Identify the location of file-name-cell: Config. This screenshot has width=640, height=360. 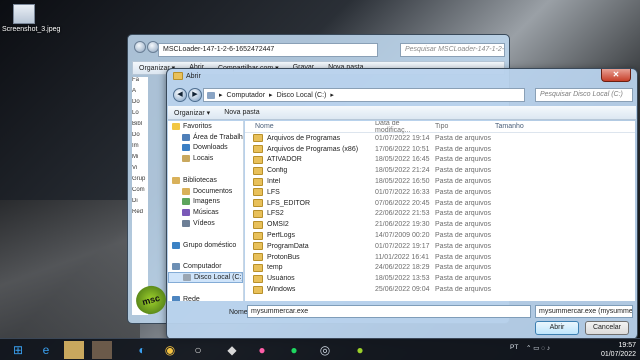
(310, 170).